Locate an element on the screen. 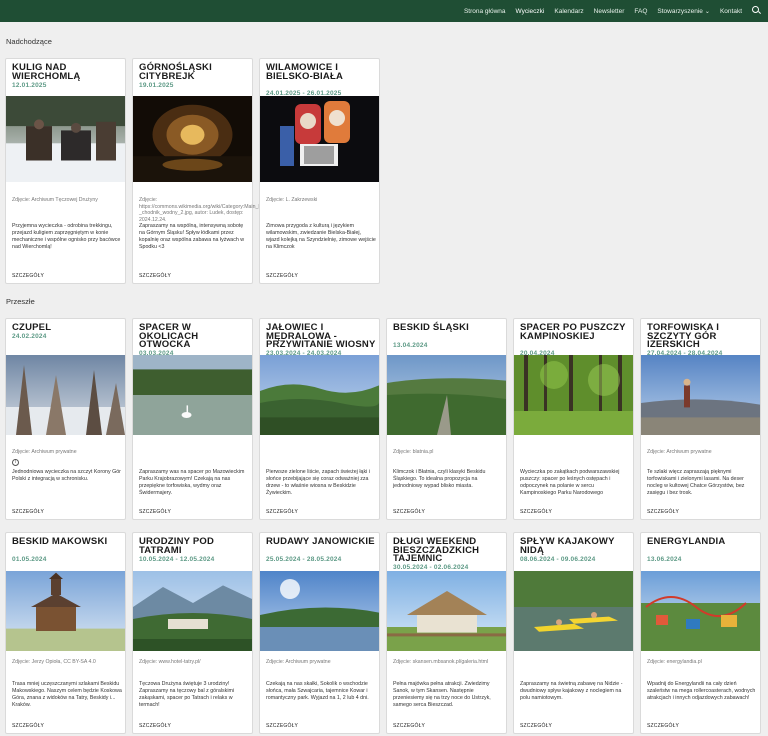 The height and width of the screenshot is (736, 768). trip-title: WILAMOWICE I BIELSKO-BIAŁA is located at coordinates (305, 72).